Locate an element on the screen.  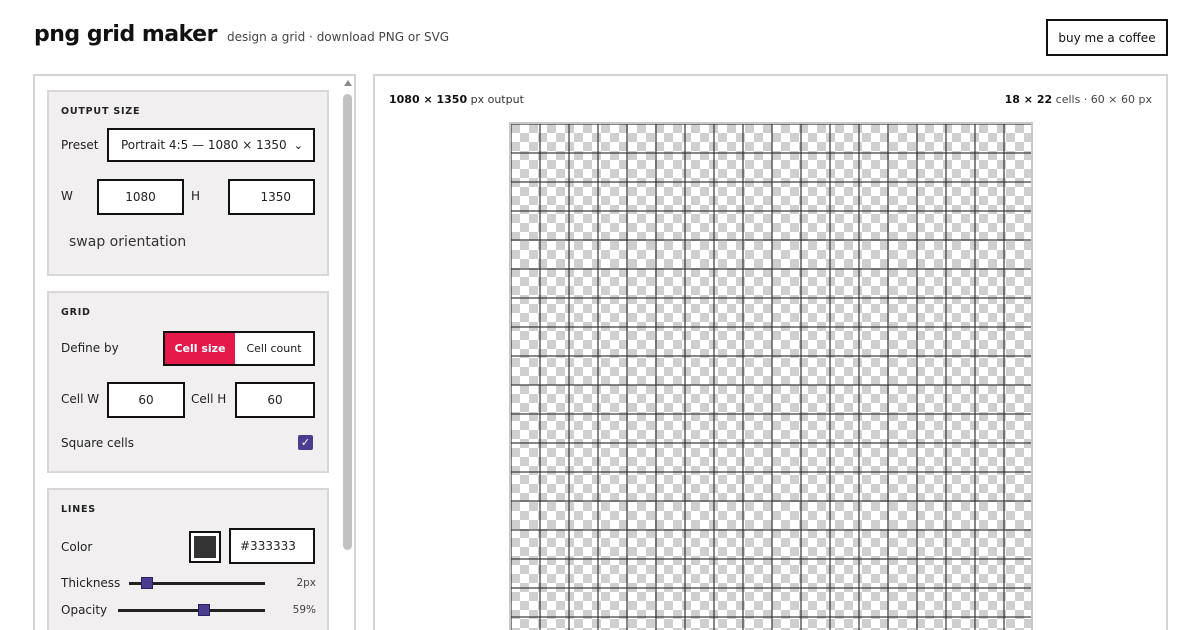
preset-select: Portrait 4:5 — 1080 × 1350 ⌄ is located at coordinates (211, 145).